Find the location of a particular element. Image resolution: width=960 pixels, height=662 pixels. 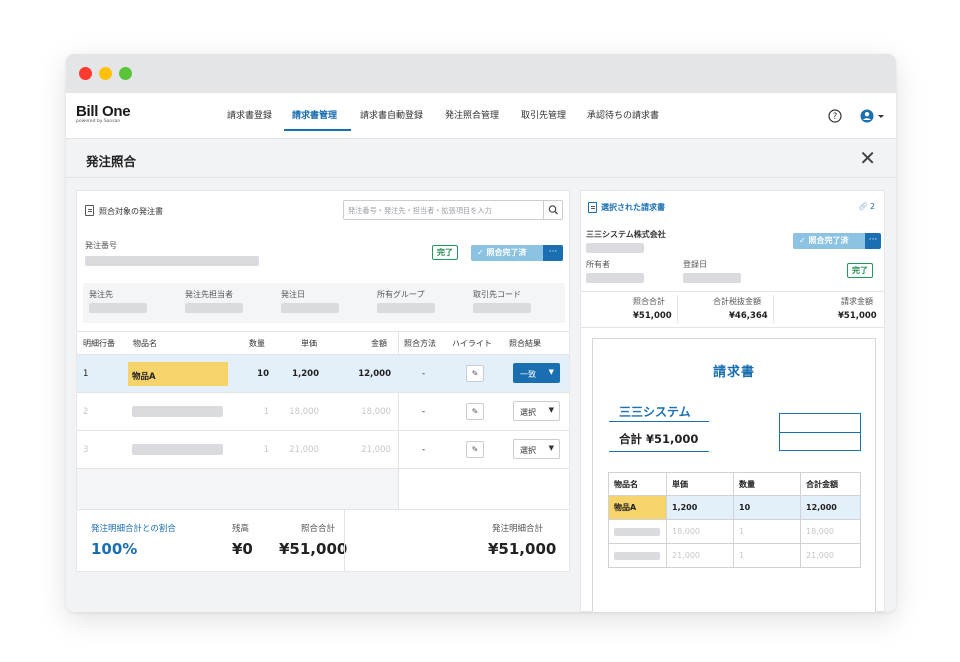

nav-item-auto-register: 請求書自動登録 is located at coordinates (391, 114).